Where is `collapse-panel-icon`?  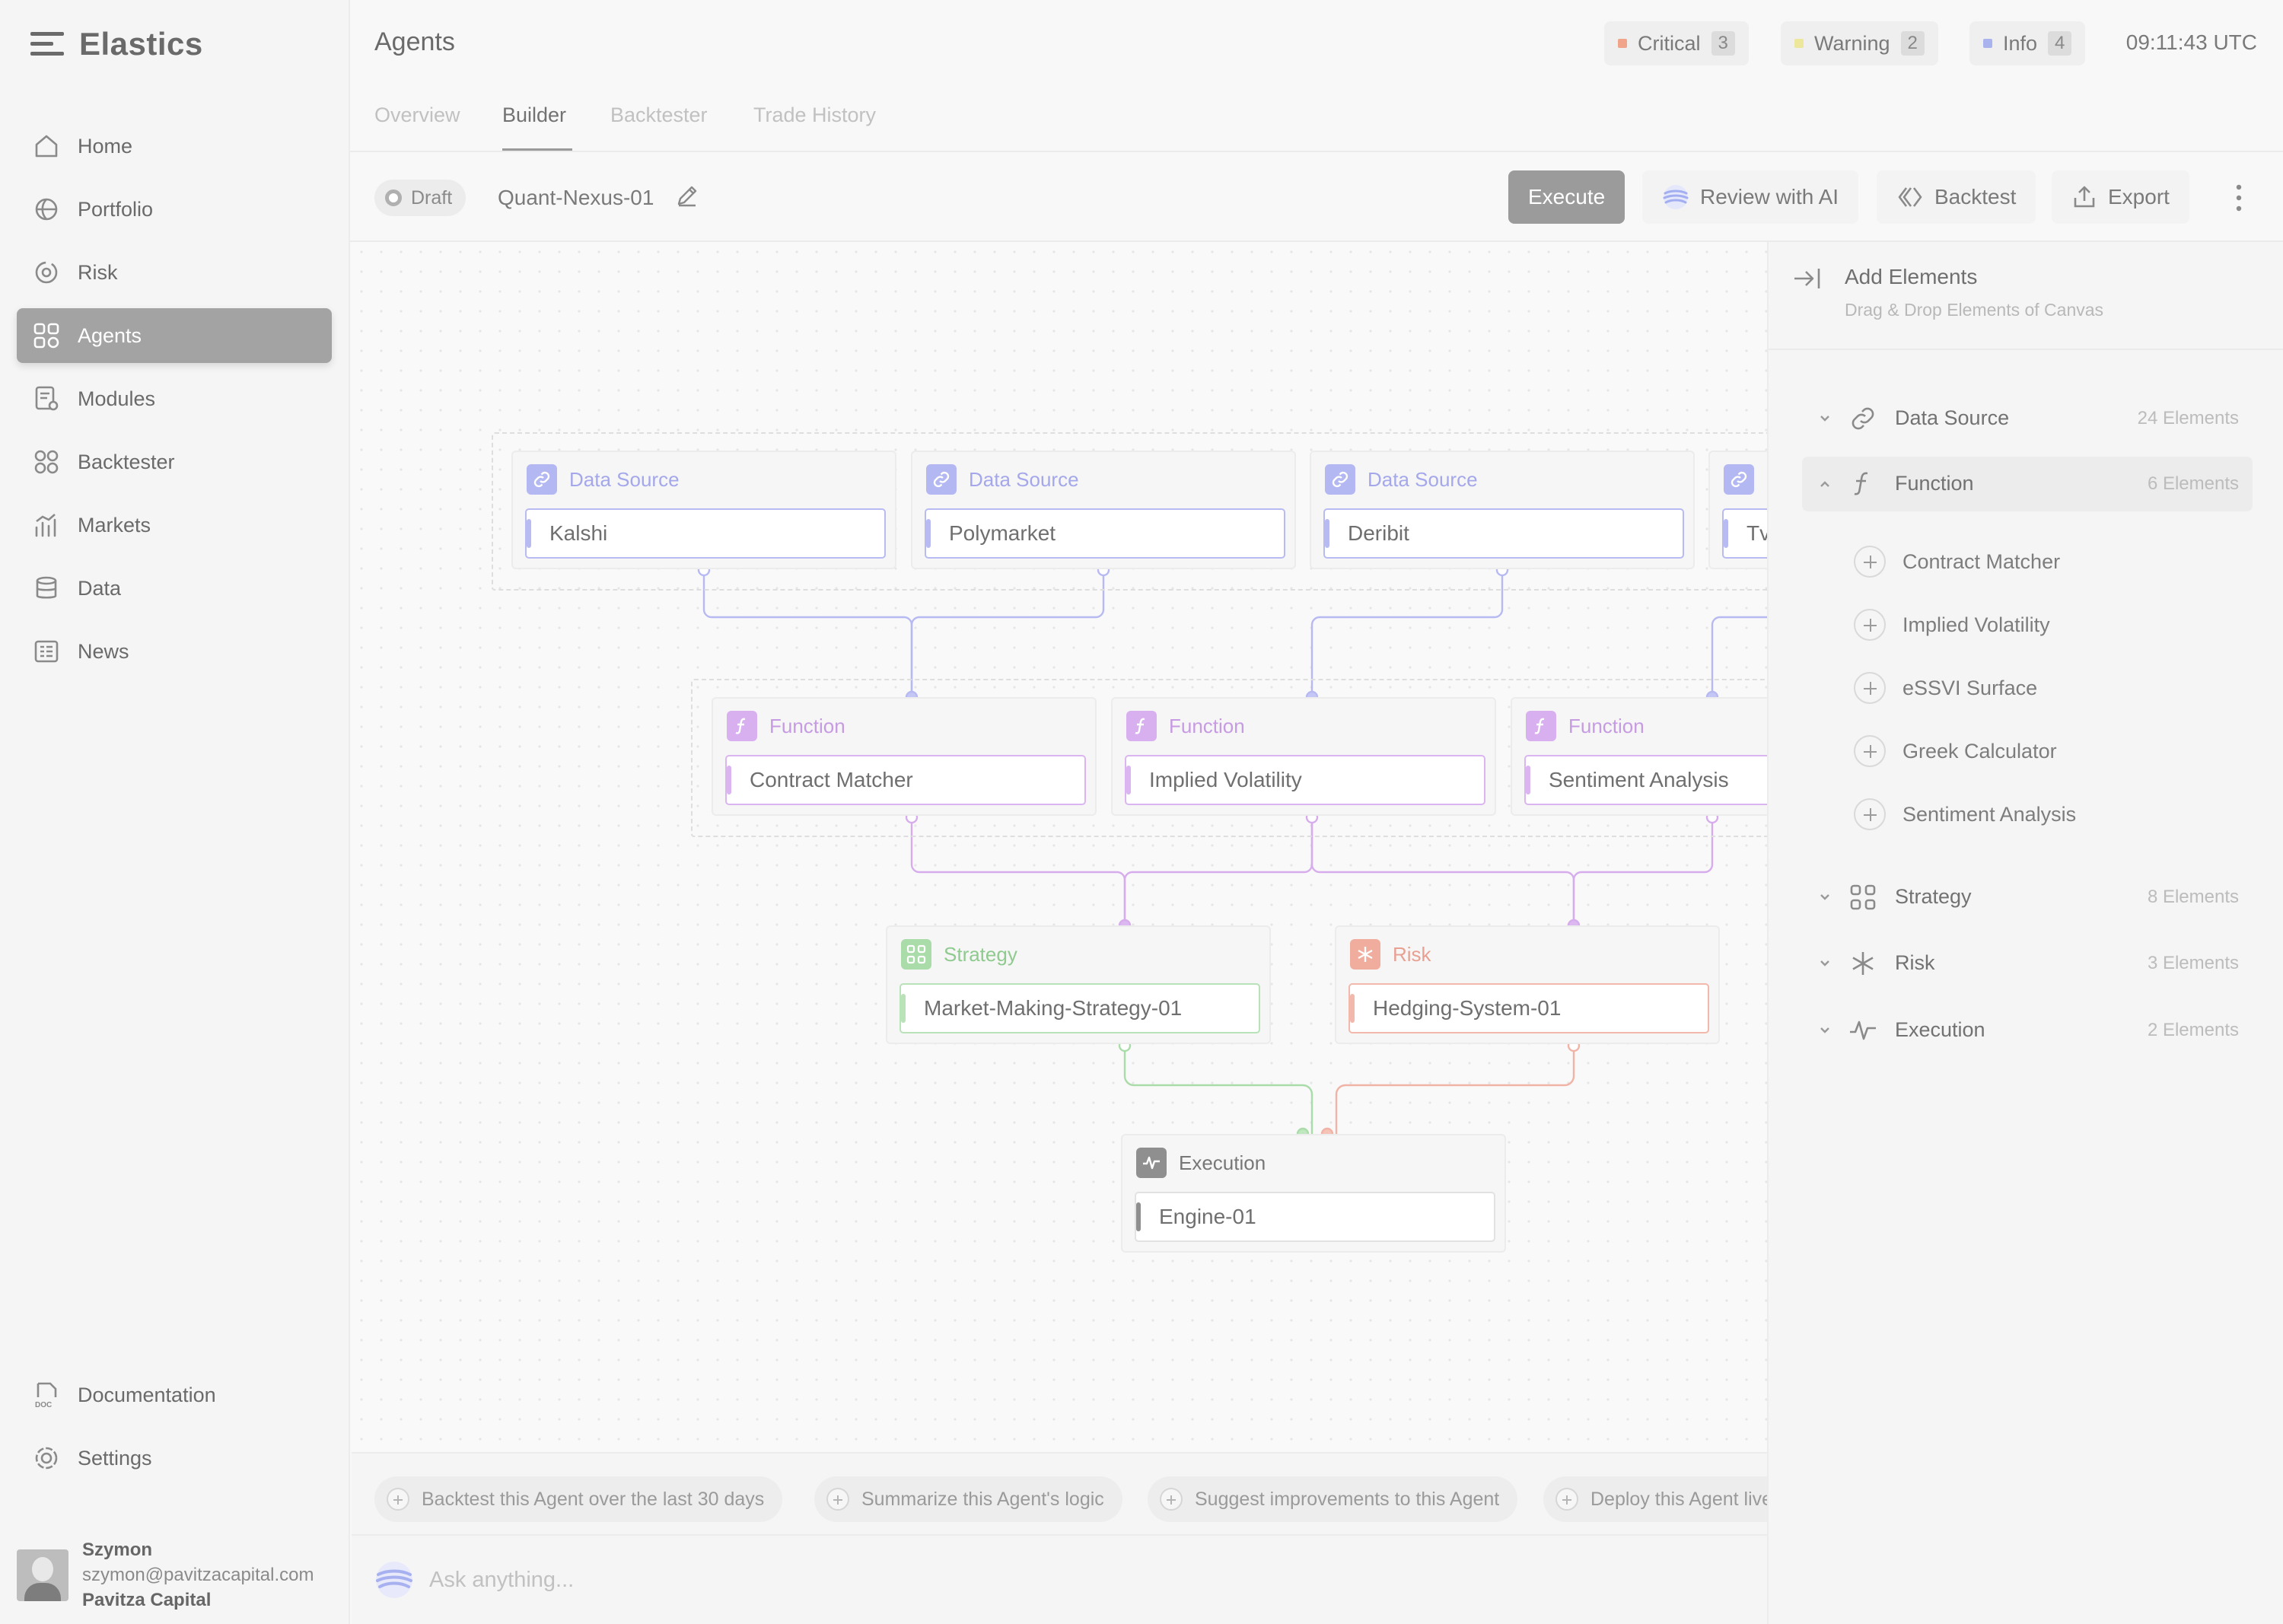 collapse-panel-icon is located at coordinates (1808, 278).